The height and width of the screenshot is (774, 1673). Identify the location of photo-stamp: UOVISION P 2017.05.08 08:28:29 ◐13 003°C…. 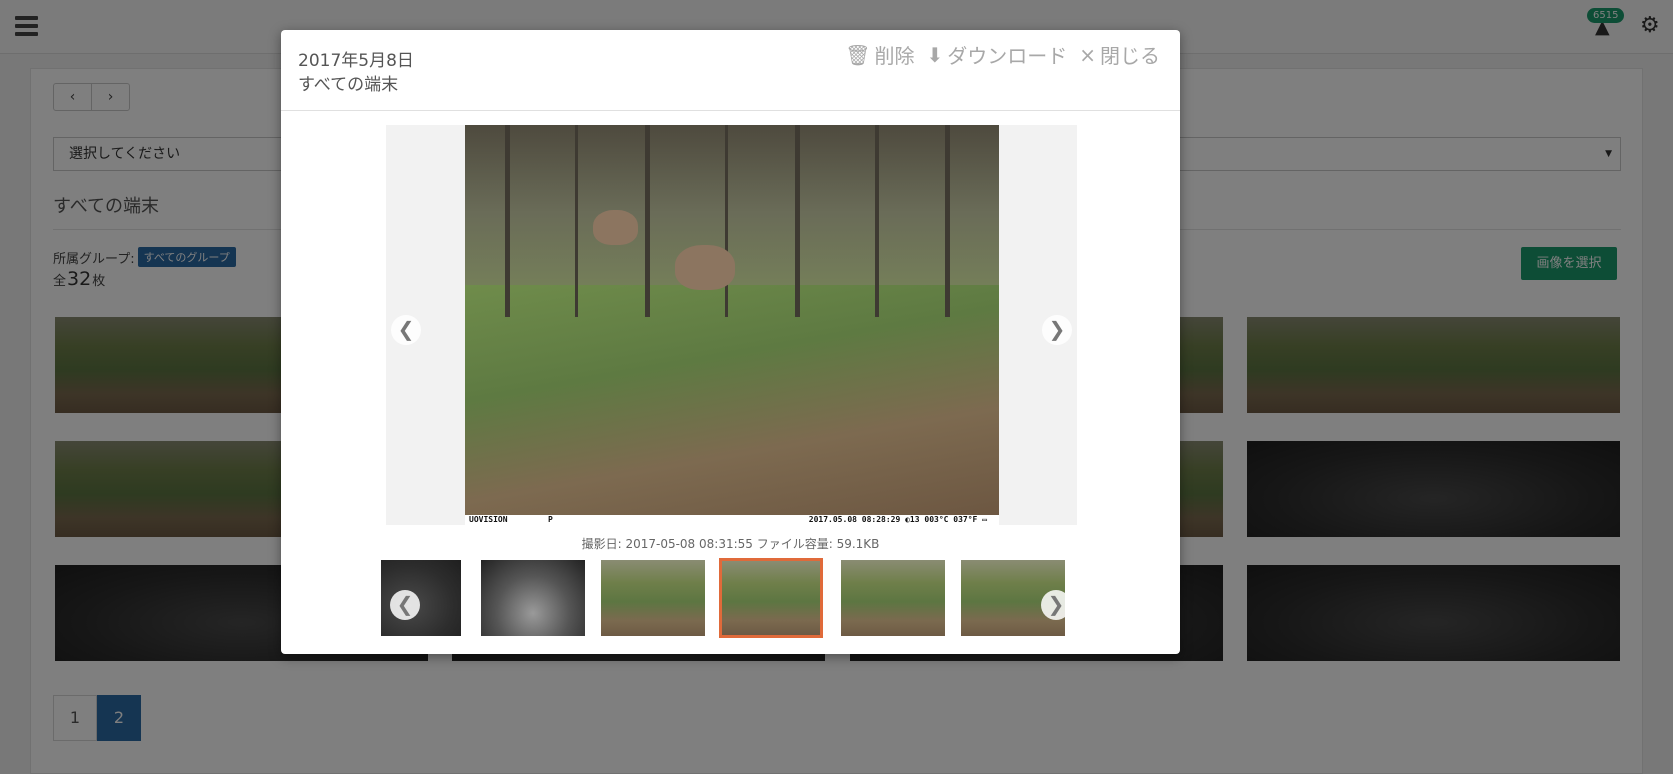
(732, 520).